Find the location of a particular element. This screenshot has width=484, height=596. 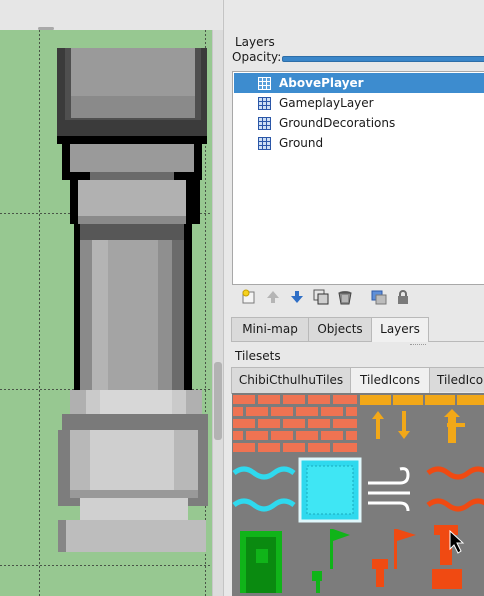

tab-tiledicons-2: TiledIcons is located at coordinates (456, 379).